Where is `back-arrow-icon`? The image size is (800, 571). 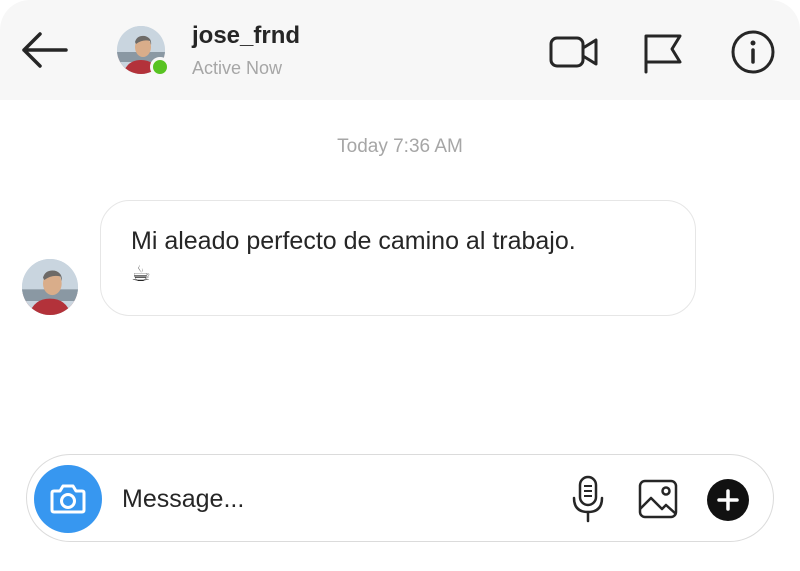 back-arrow-icon is located at coordinates (44, 50).